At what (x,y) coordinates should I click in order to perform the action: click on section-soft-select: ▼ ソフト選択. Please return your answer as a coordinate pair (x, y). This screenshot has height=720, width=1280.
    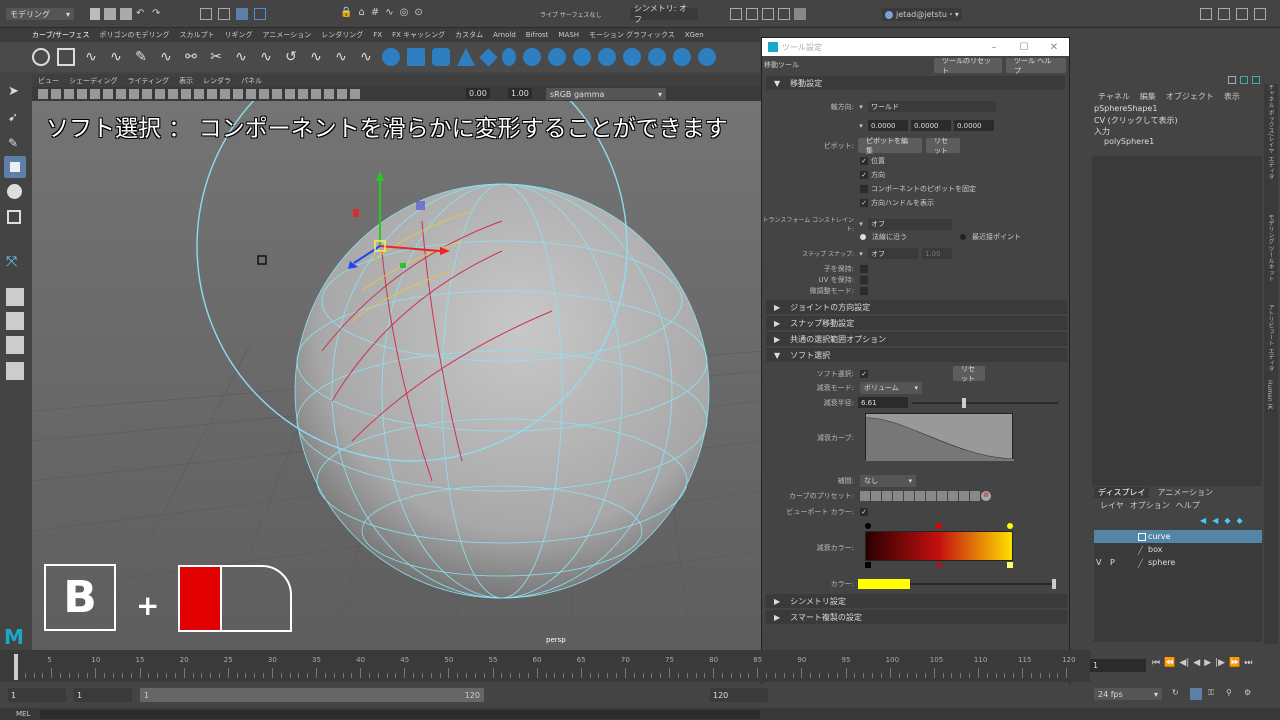
    Looking at the image, I should click on (916, 355).